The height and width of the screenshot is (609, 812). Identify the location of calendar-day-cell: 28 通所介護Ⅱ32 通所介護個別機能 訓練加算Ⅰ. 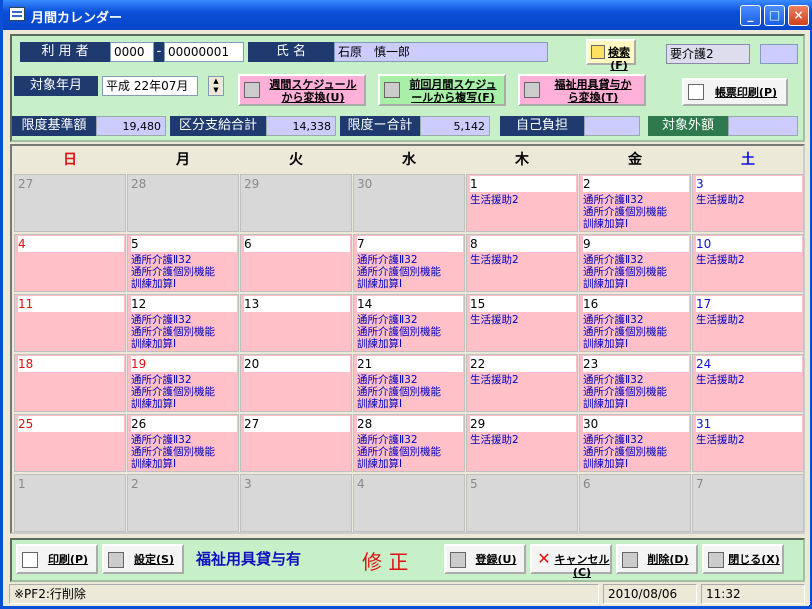
(409, 443).